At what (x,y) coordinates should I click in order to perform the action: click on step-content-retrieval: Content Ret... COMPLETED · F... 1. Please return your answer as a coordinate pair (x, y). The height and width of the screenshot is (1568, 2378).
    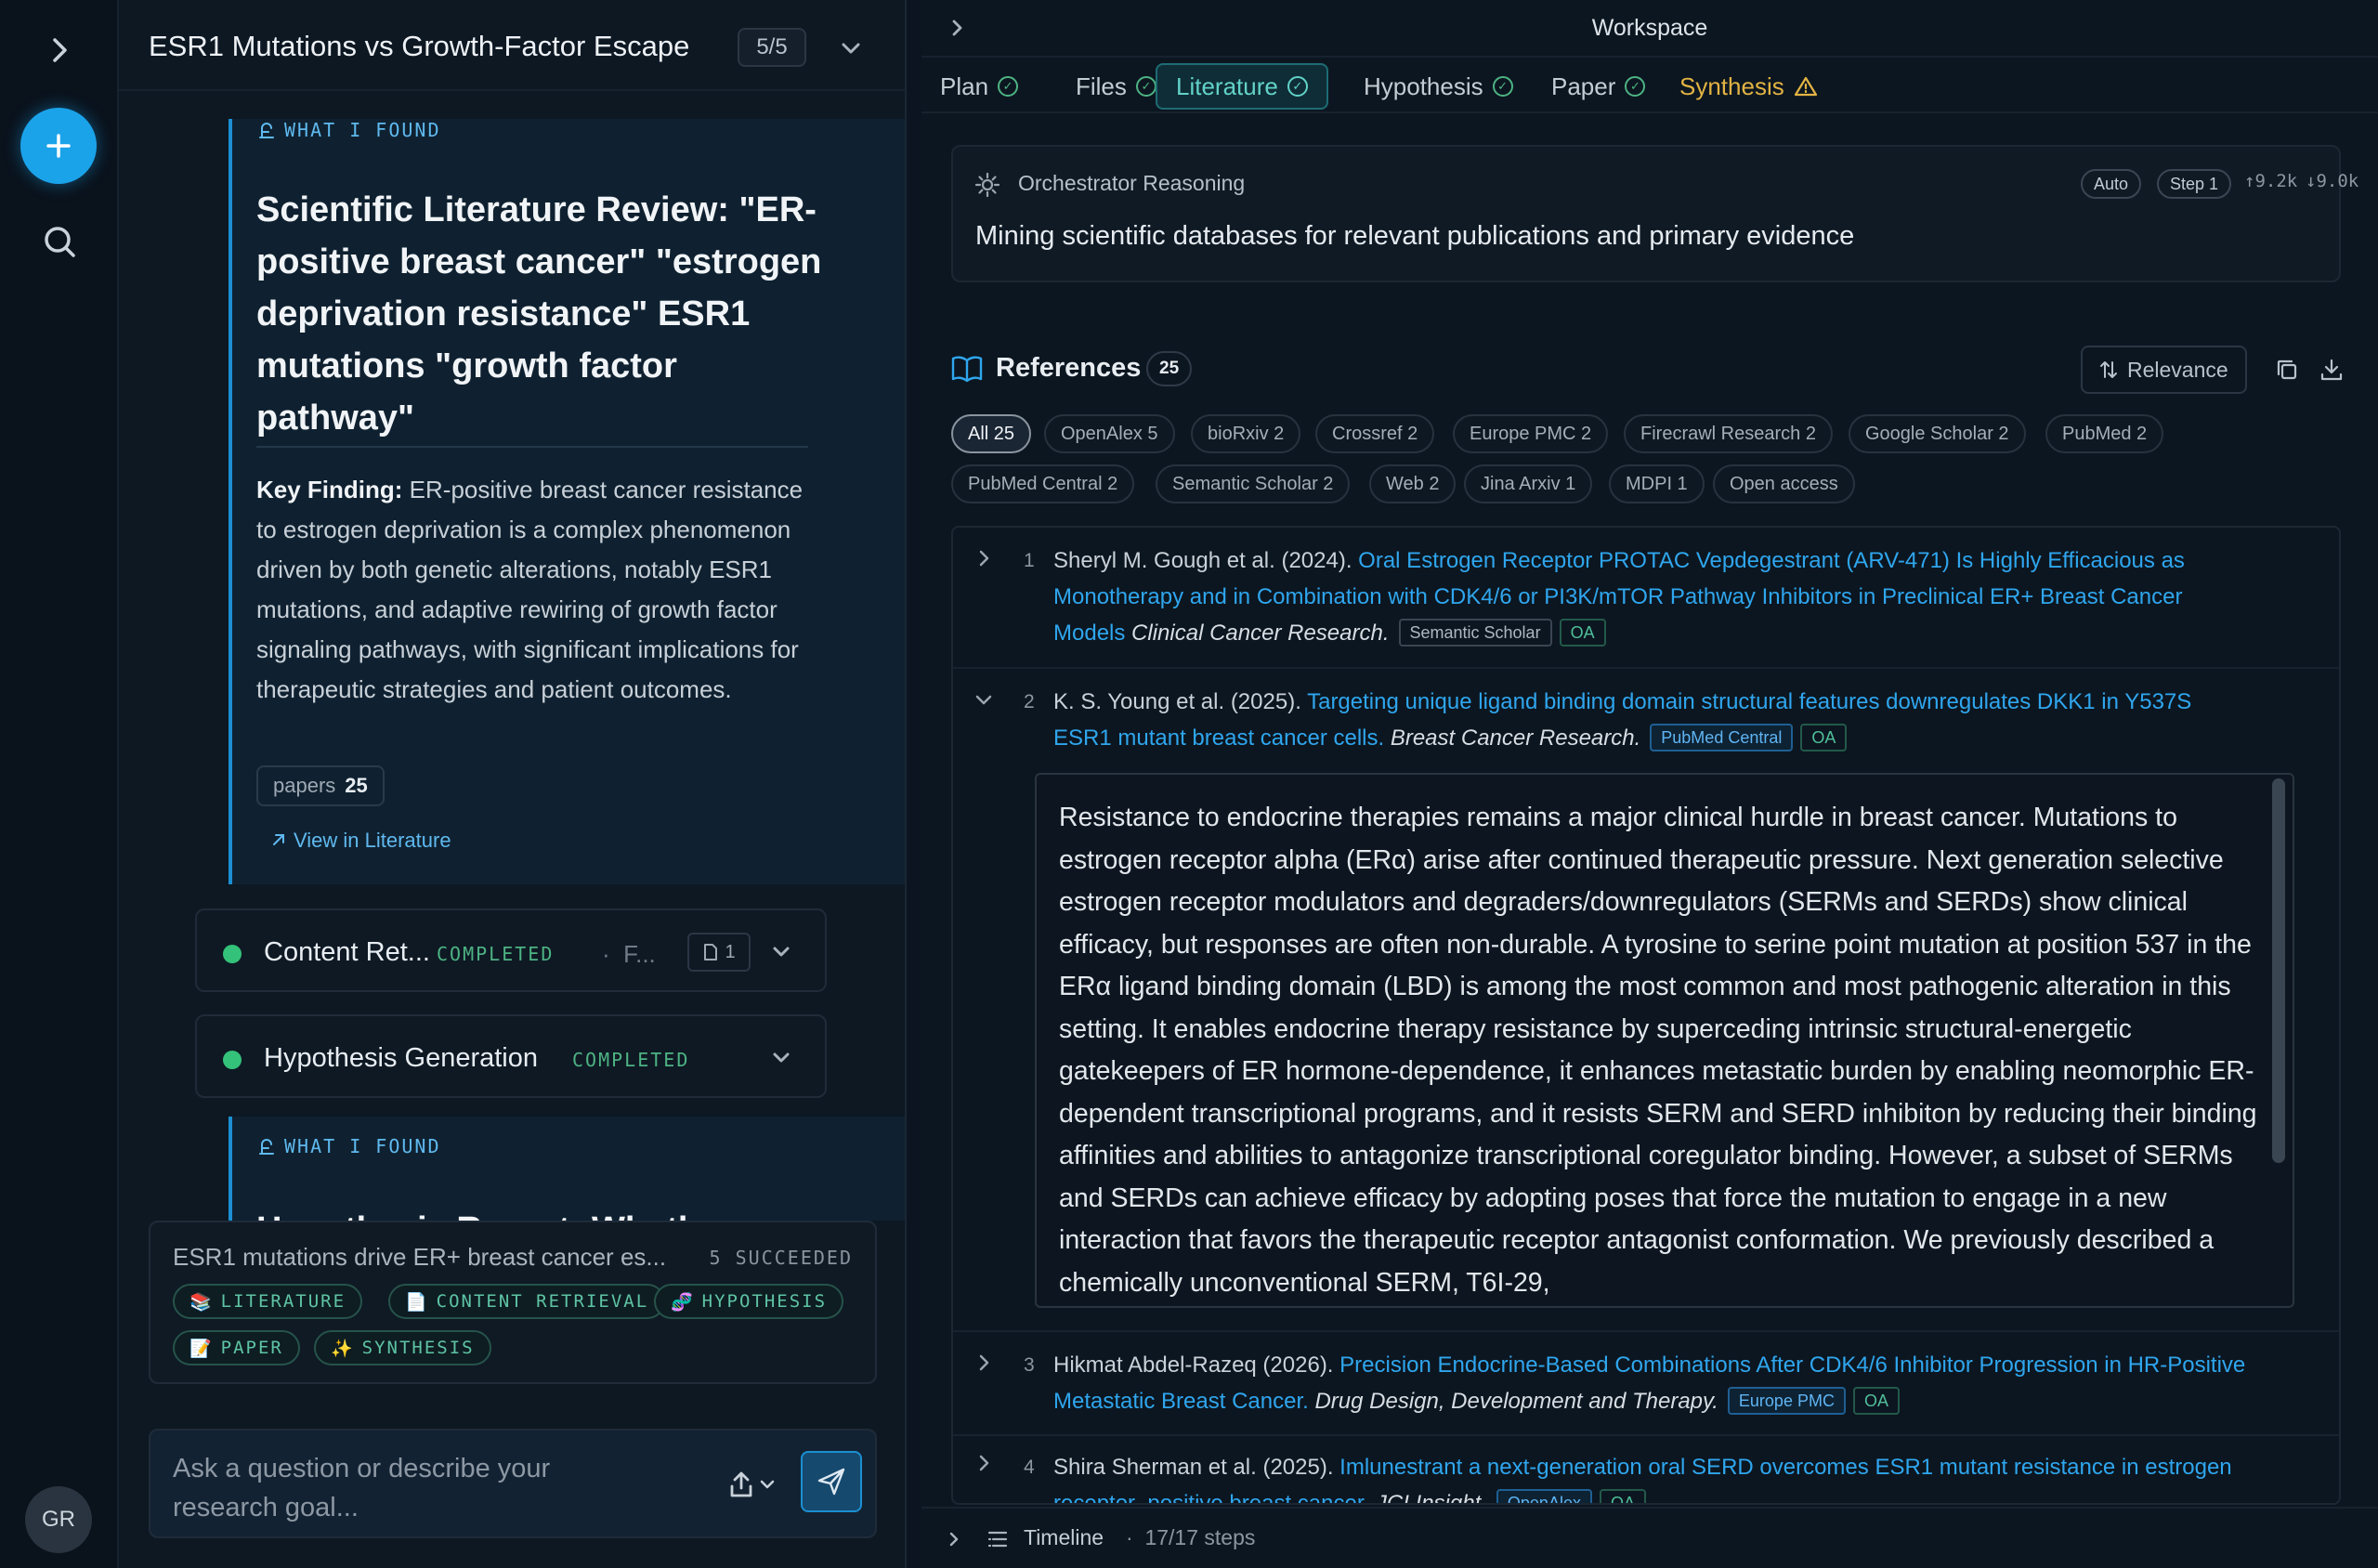
    Looking at the image, I should click on (511, 950).